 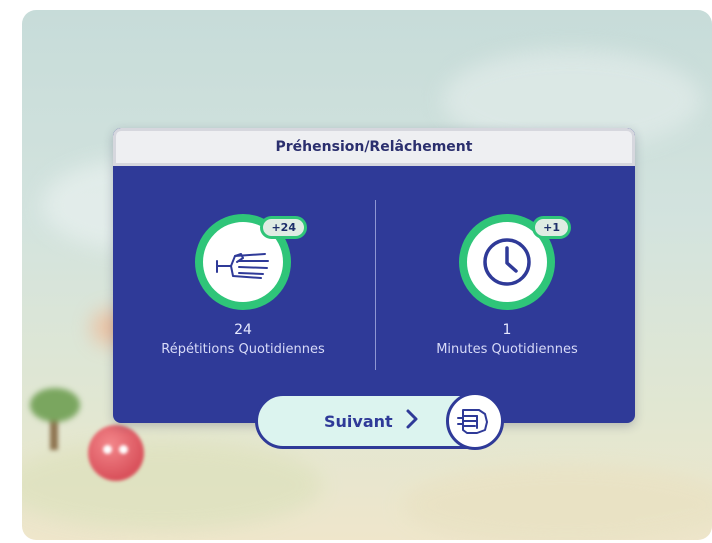 I want to click on repetitions-ring: +24, so click(x=251, y=262).